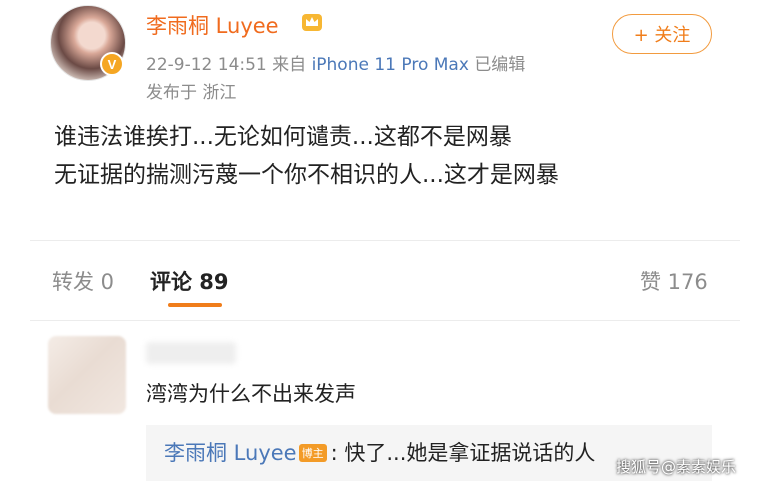 The width and height of the screenshot is (777, 485). I want to click on commenter-name-blurred, so click(191, 353).